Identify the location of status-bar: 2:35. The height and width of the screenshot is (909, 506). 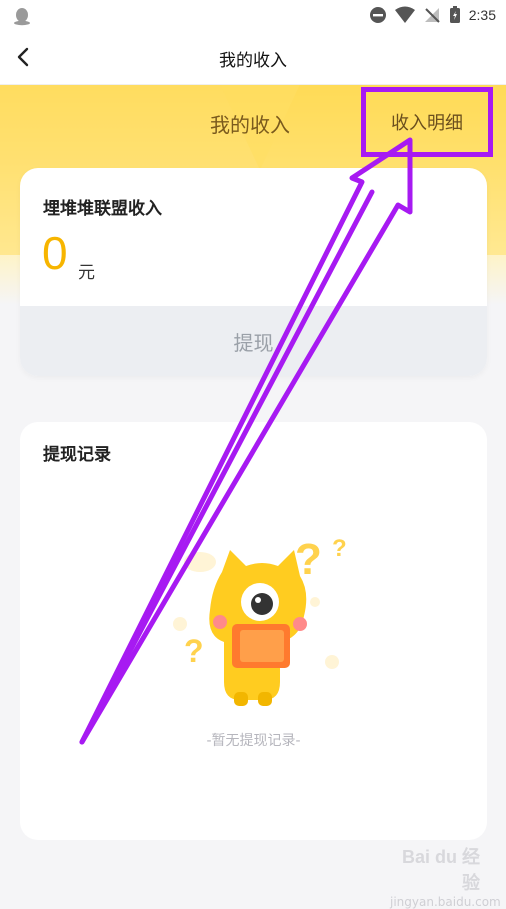
(253, 15).